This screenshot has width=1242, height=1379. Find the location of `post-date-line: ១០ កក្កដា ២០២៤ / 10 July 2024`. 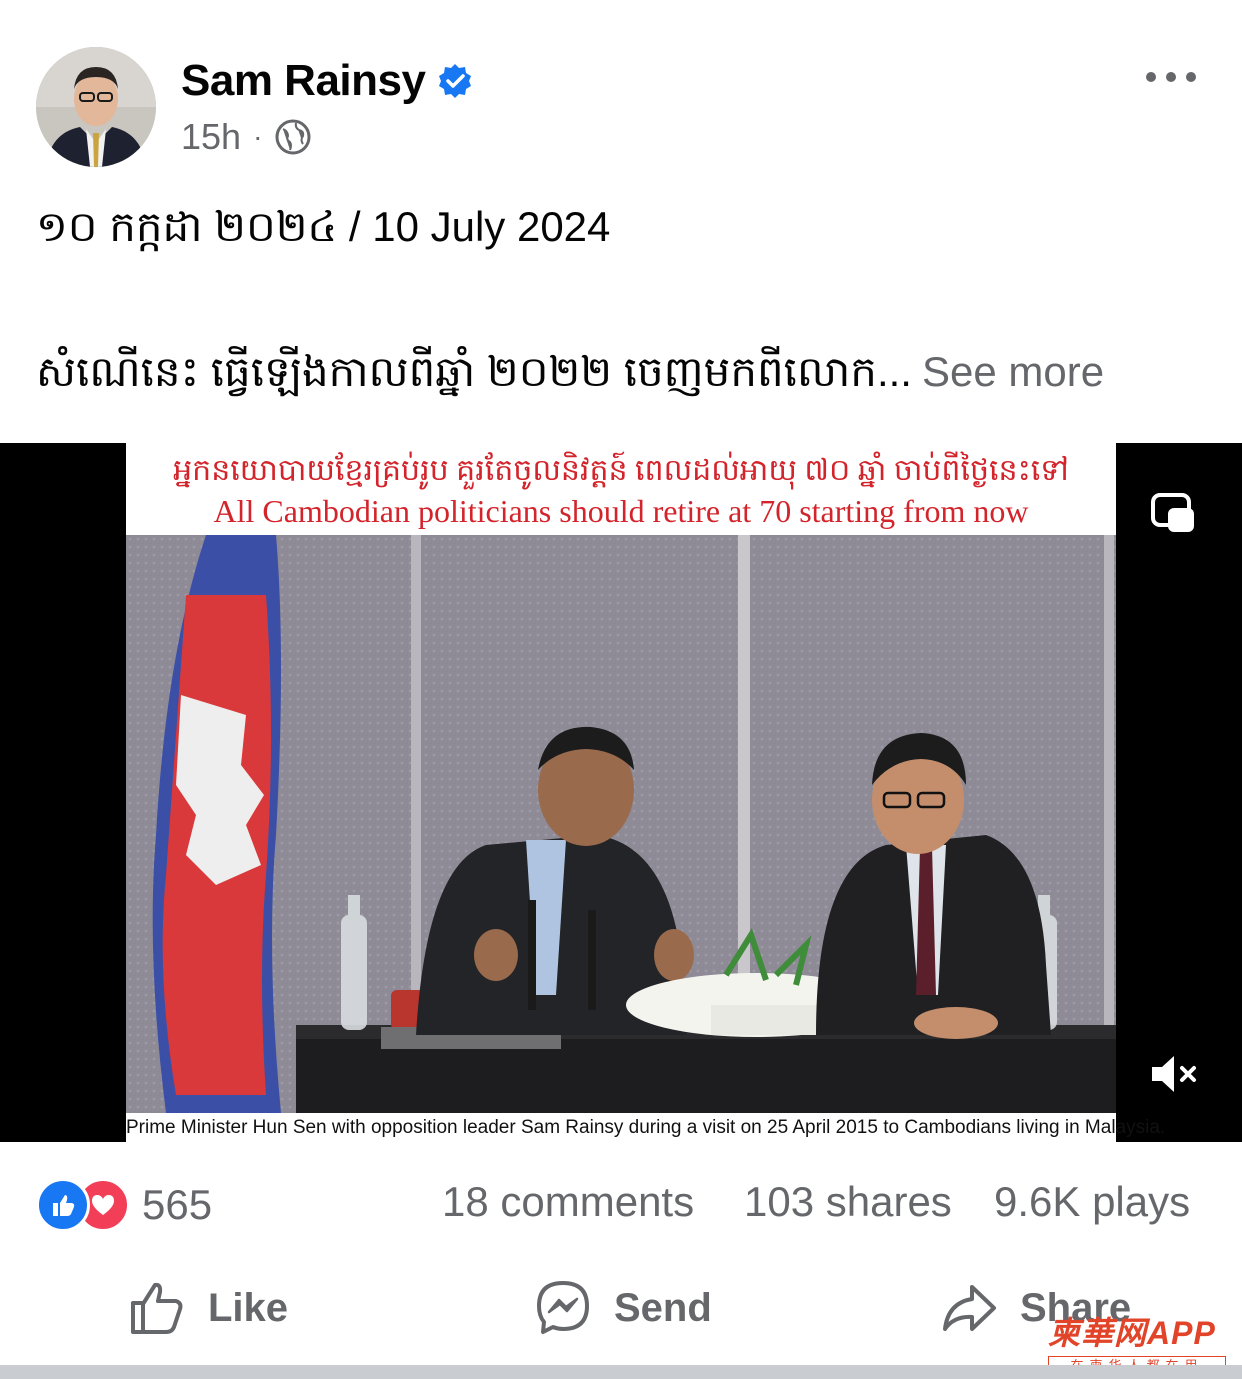

post-date-line: ១០ កក្កដា ២០២៤ / 10 July 2024 is located at coordinates (323, 226).